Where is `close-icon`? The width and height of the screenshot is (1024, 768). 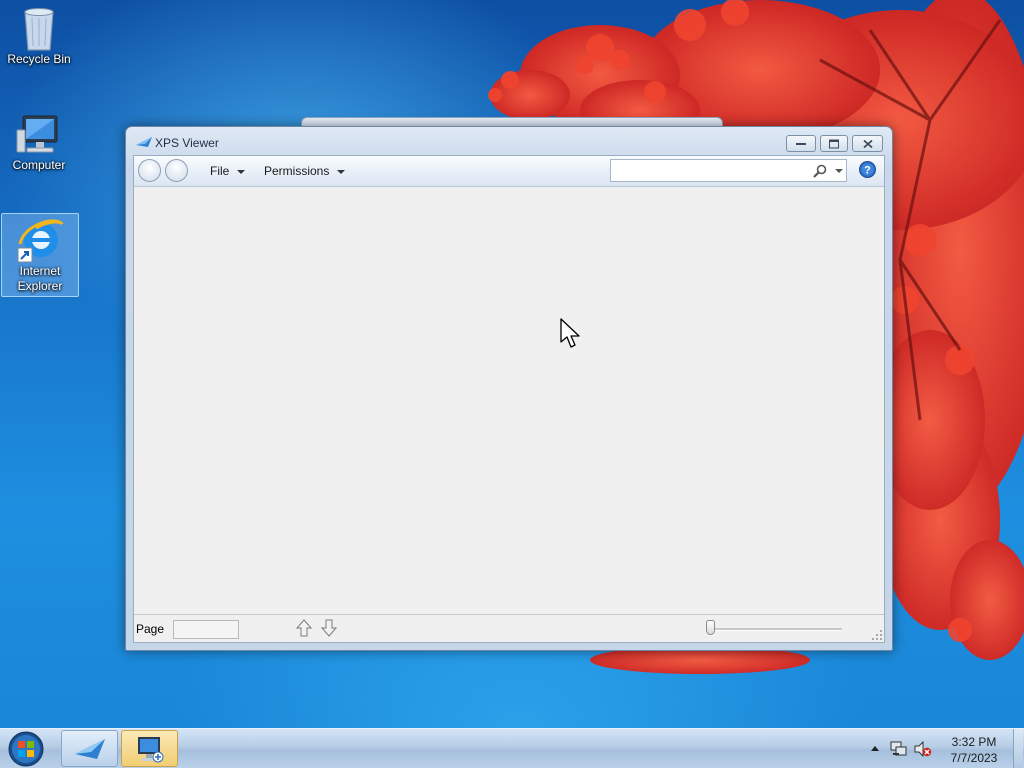 close-icon is located at coordinates (867, 143).